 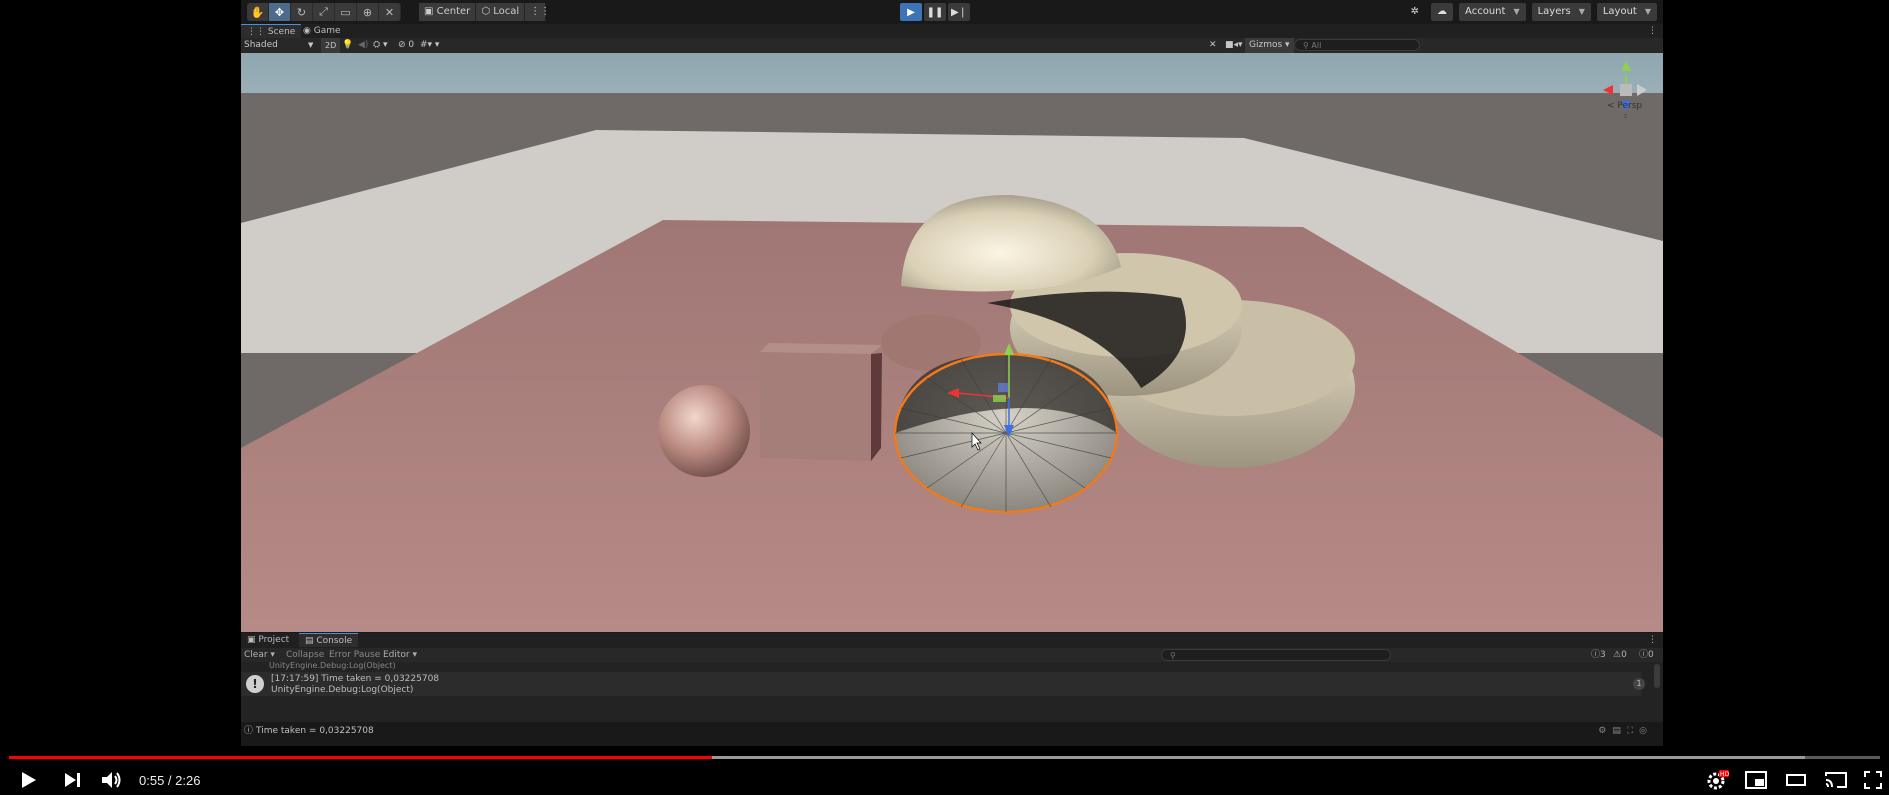 I want to click on move-tool-icon: ✥, so click(x=280, y=12).